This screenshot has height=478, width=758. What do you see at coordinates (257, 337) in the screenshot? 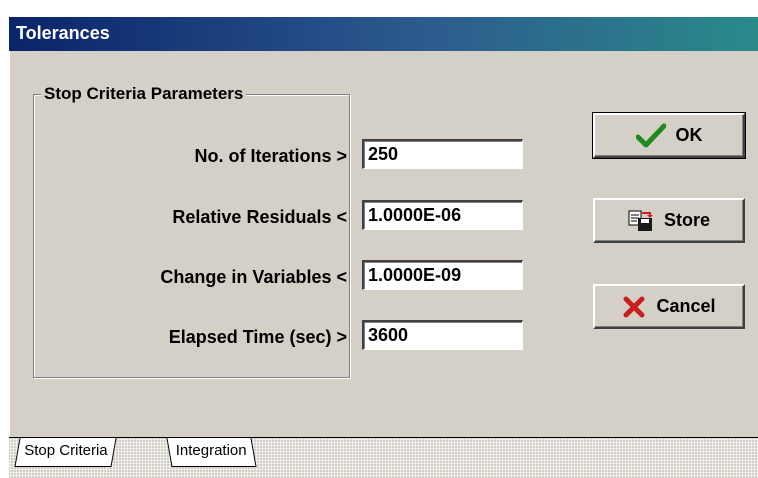
I see `elapsed-time-label: Elapsed Time (sec) >` at bounding box center [257, 337].